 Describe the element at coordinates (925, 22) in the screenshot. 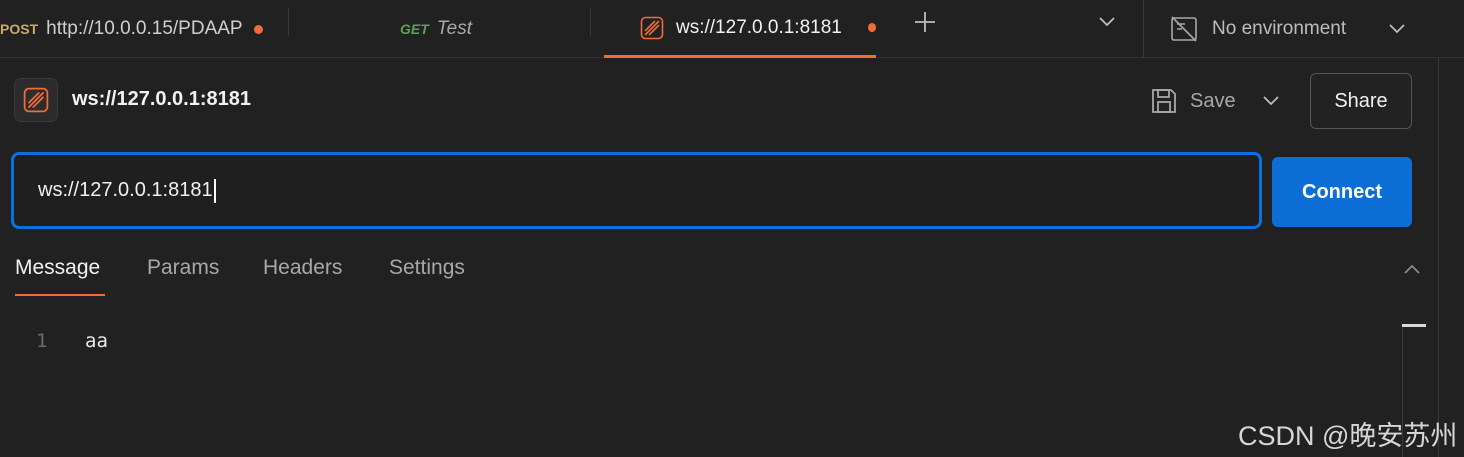

I see `new-tab-plus-icon` at that location.